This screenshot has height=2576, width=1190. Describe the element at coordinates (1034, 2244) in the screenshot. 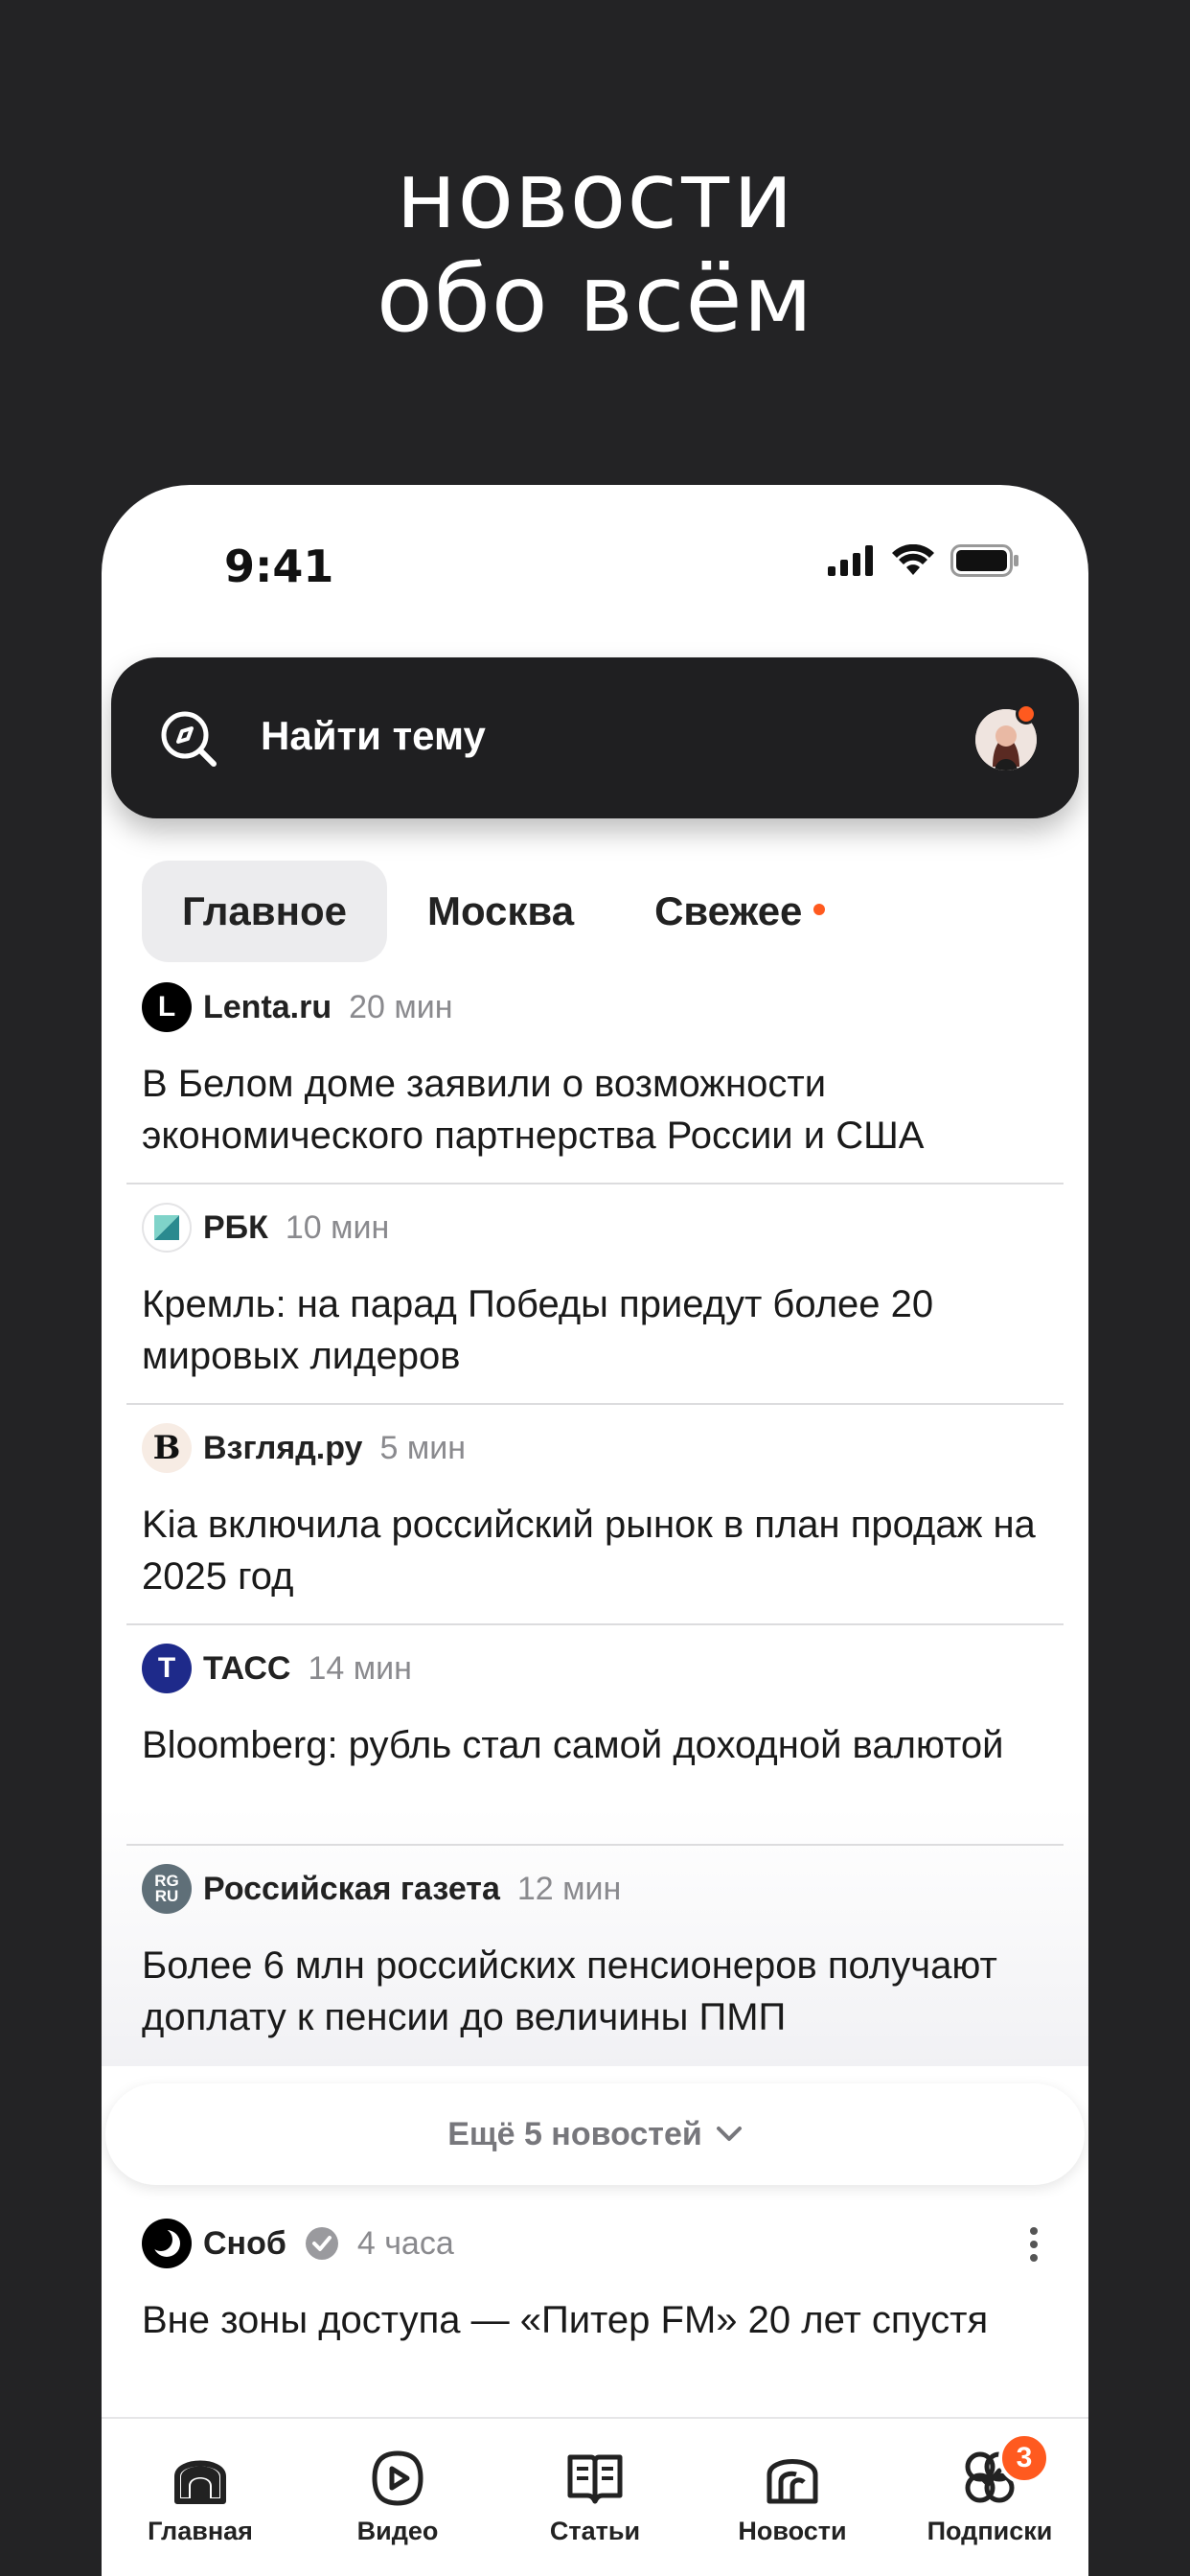

I see `more-options-icon` at that location.